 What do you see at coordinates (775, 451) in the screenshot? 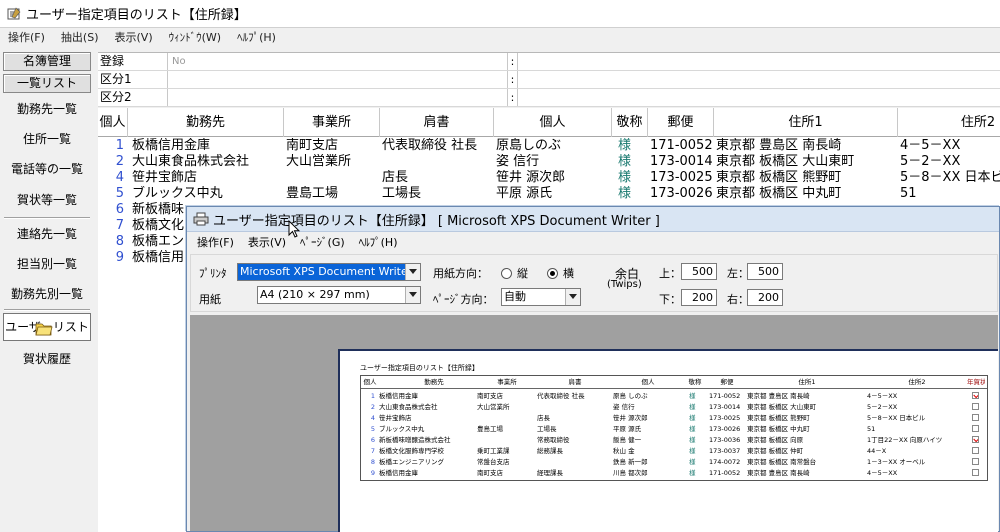
I see `preview-cell-addr1: 東京都 板橋区 仲町` at bounding box center [775, 451].